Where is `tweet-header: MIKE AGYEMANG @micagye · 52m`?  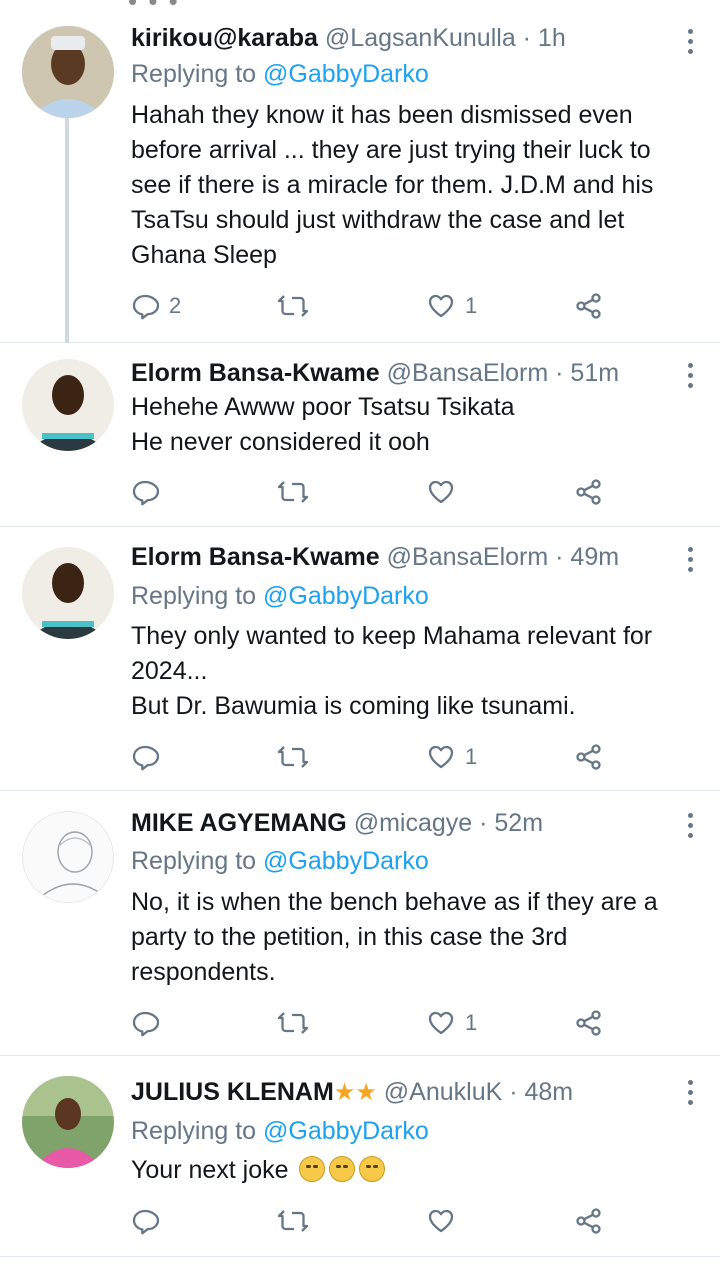
tweet-header: MIKE AGYEMANG @micagye · 52m is located at coordinates (405, 823).